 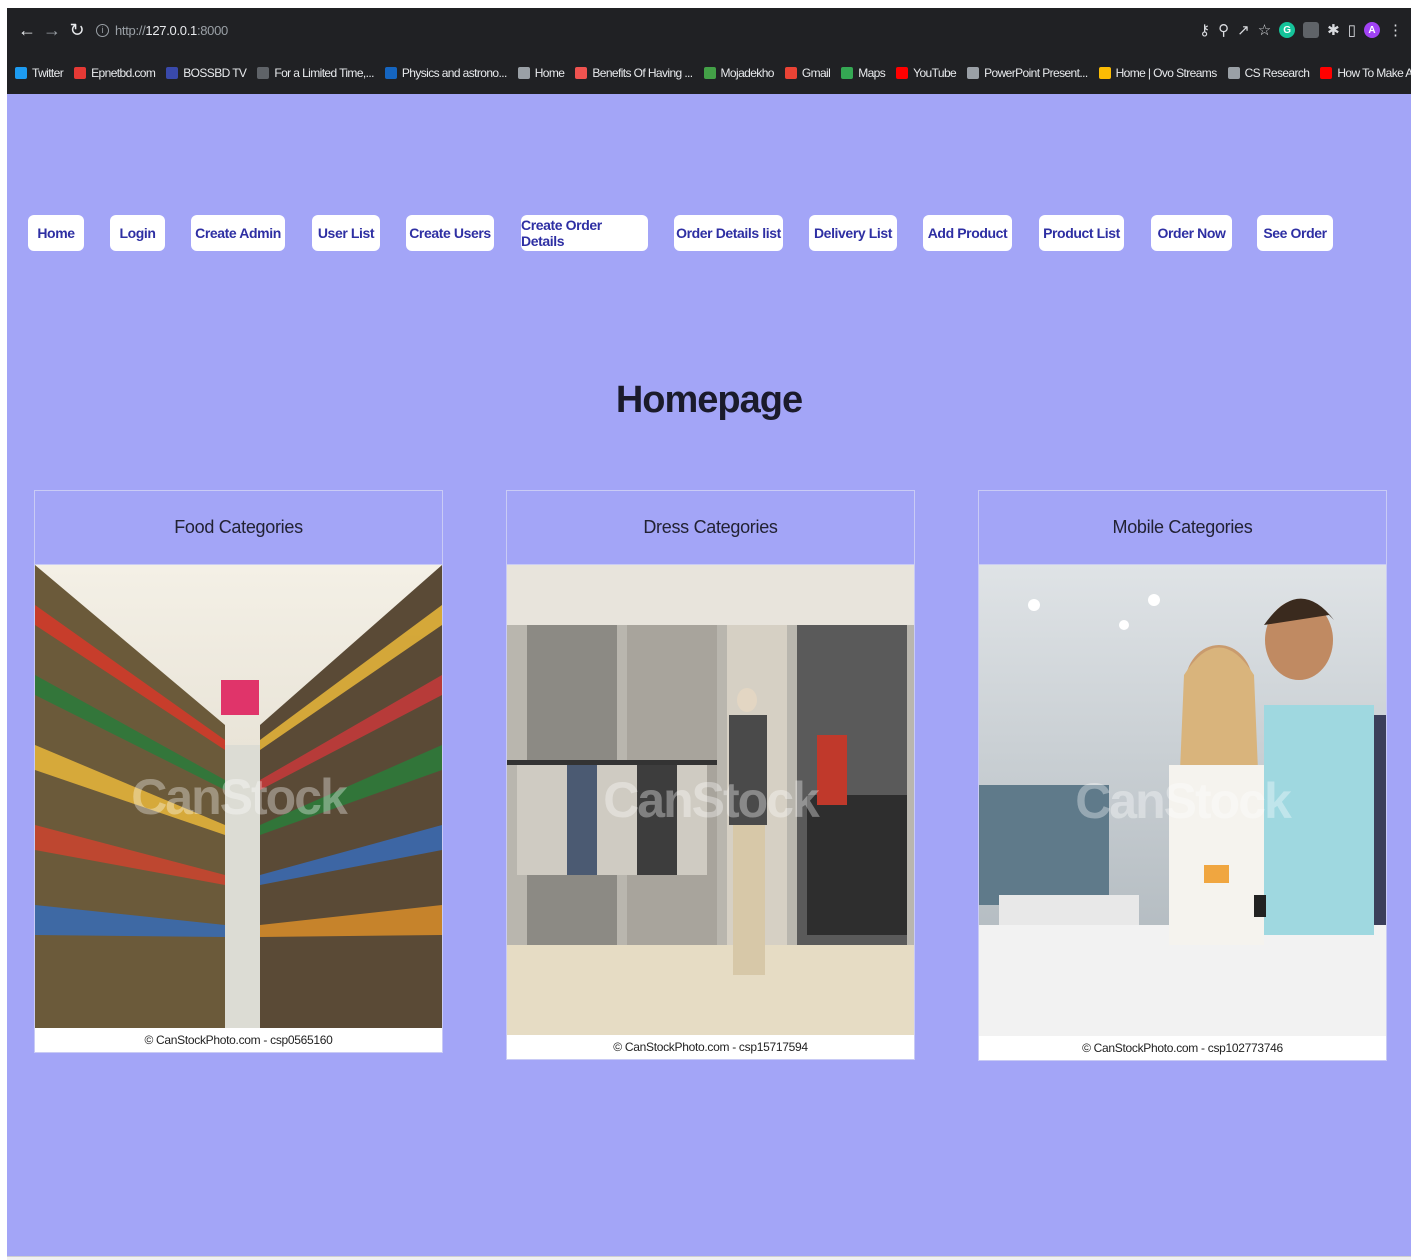 I want to click on key-icon: ⚷, so click(x=1204, y=30).